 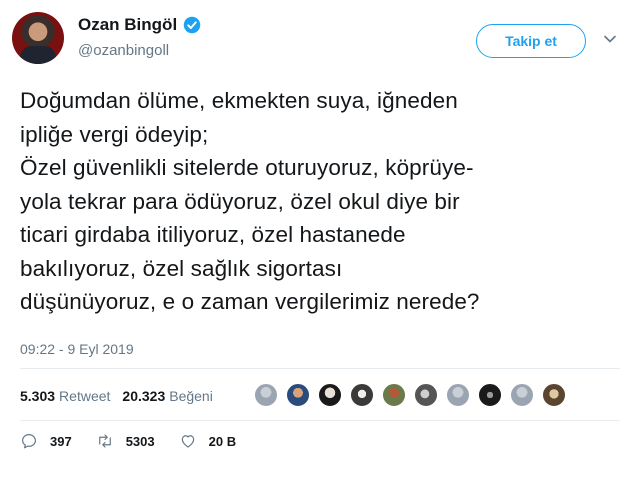 I want to click on tweet-actions: 397 5303 20 B, so click(x=140, y=441).